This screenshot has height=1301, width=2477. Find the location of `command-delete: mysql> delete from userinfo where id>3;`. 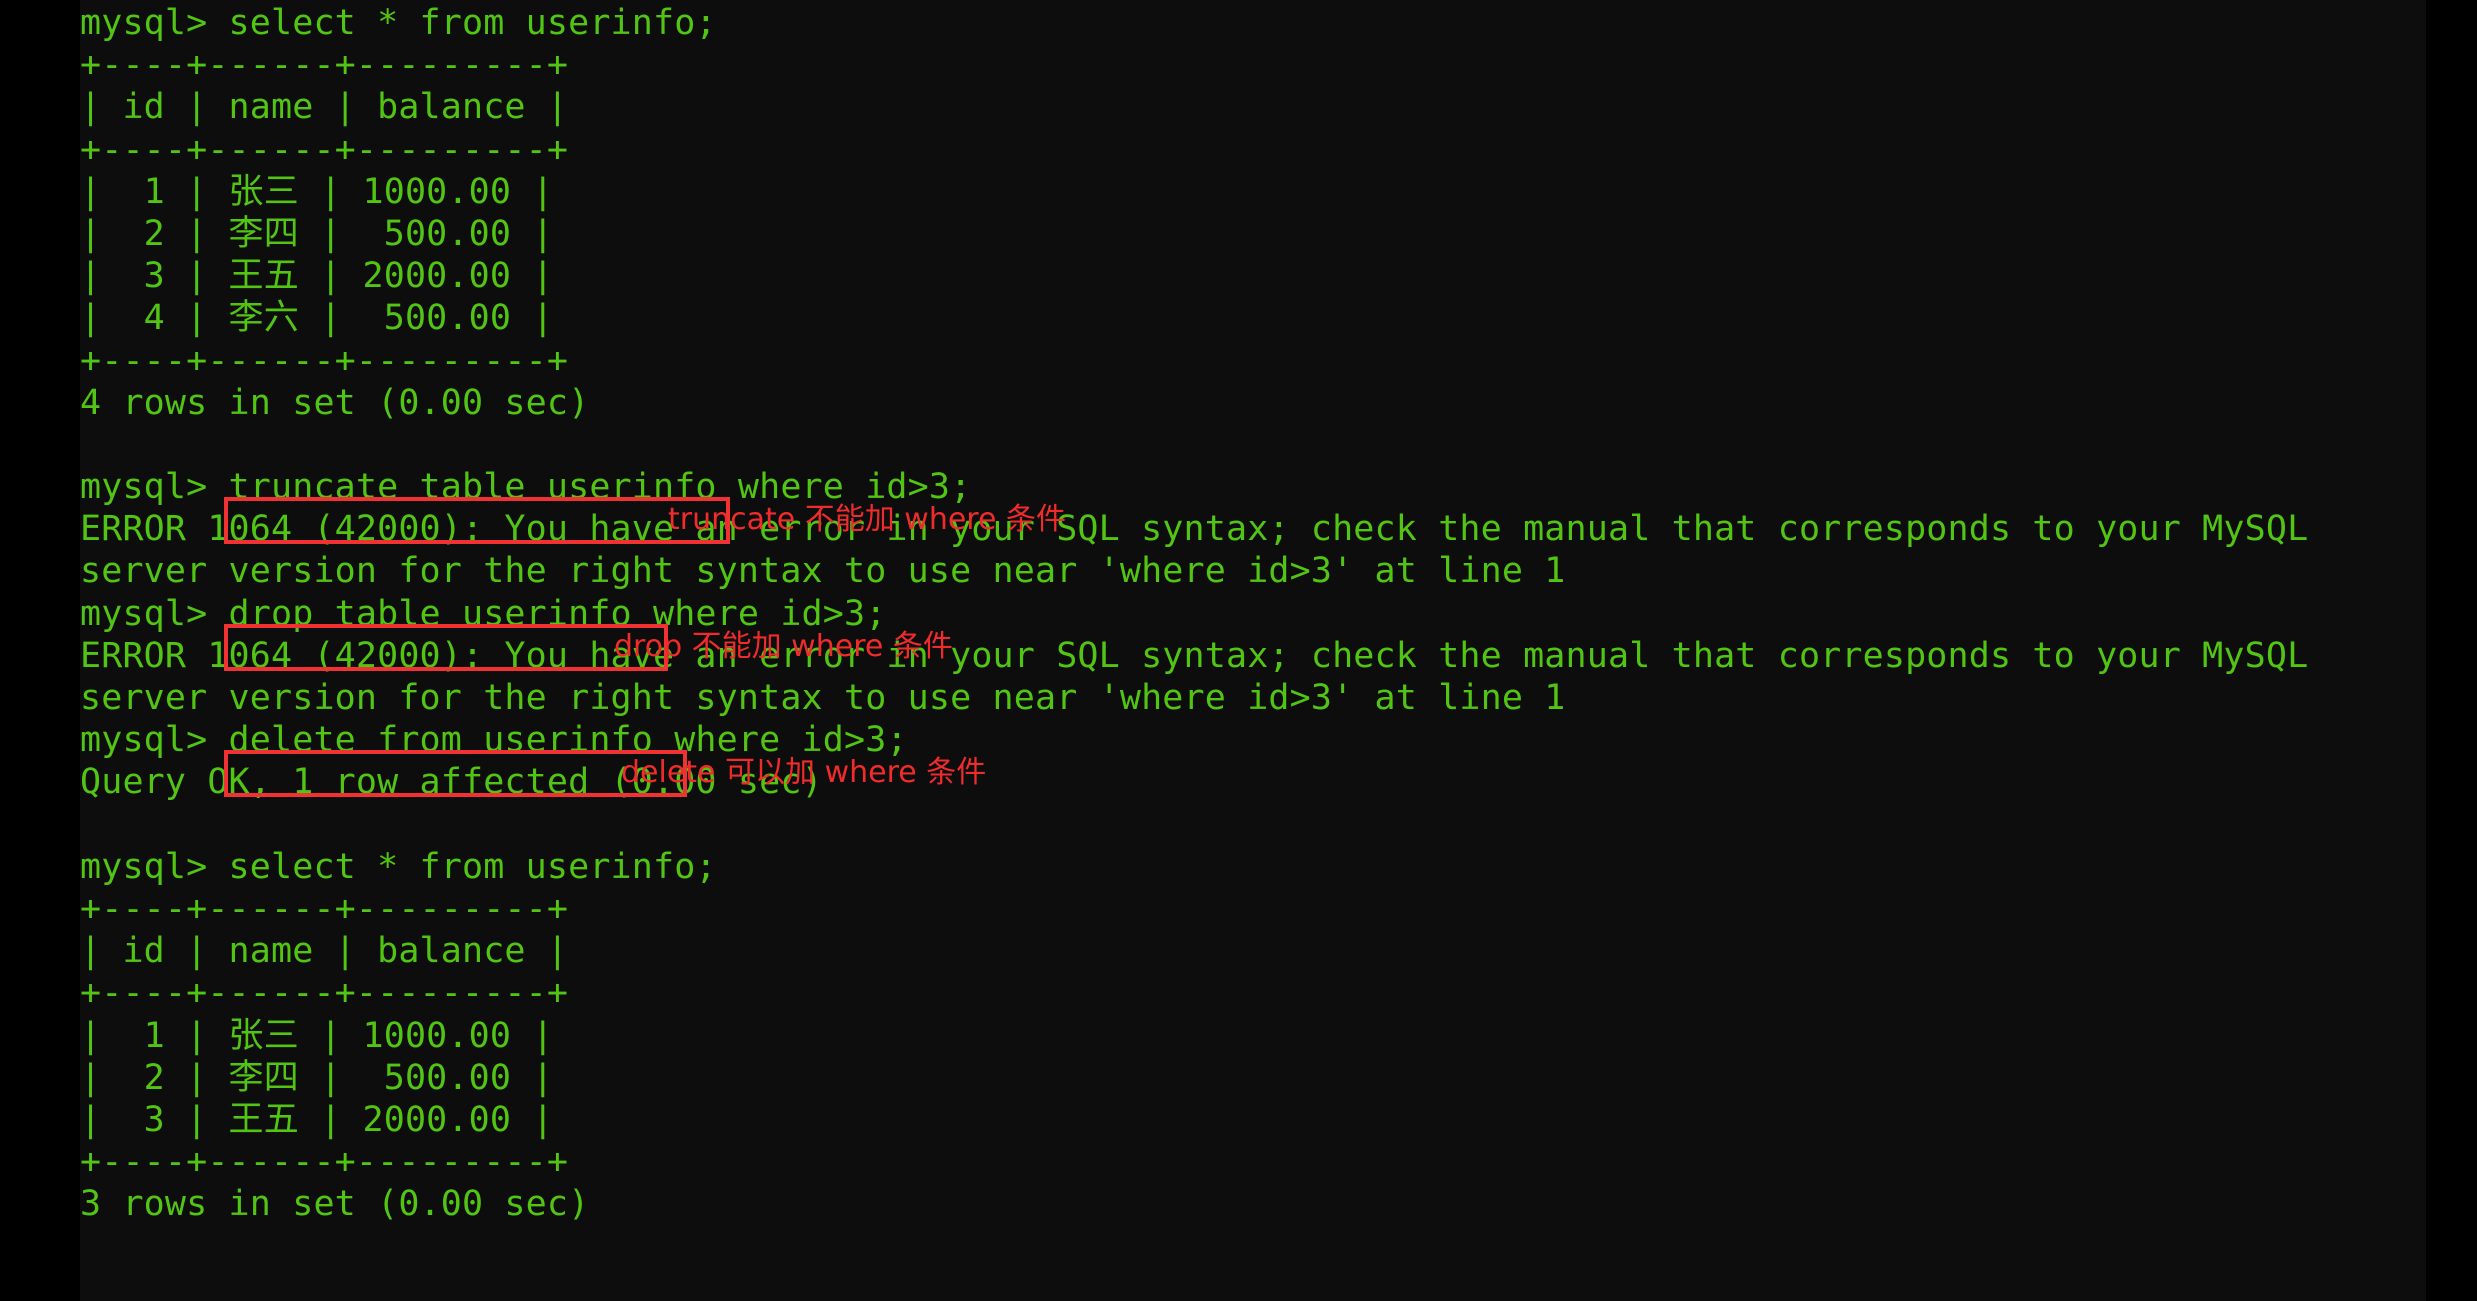

command-delete: mysql> delete from userinfo where id>3; is located at coordinates (494, 740).